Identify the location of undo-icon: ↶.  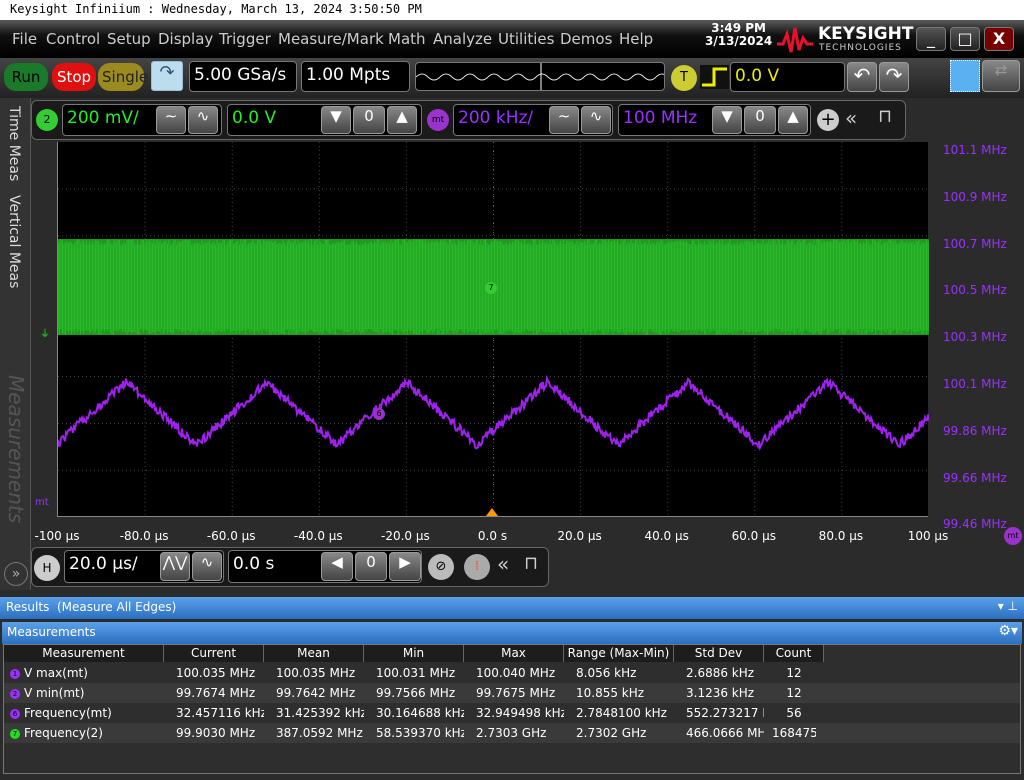
(862, 77).